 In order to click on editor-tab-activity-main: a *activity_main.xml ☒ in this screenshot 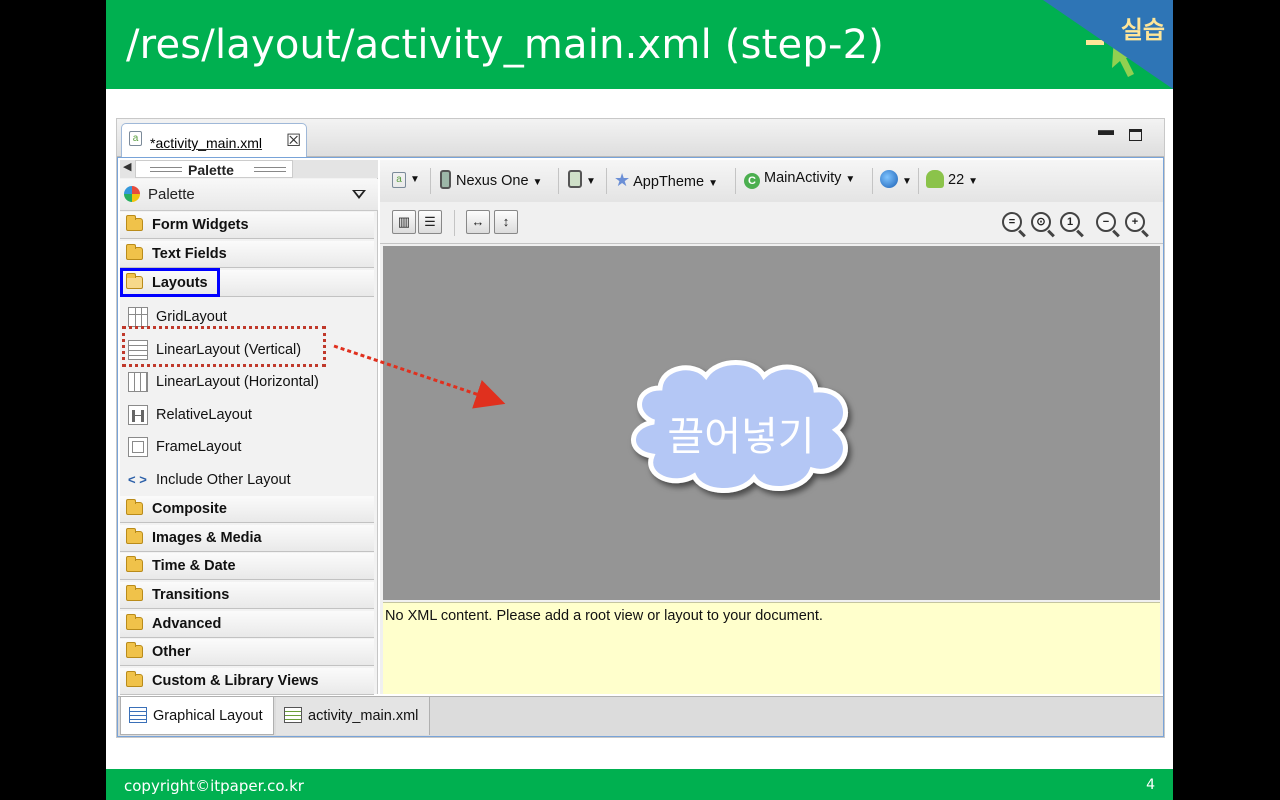, I will do `click(214, 141)`.